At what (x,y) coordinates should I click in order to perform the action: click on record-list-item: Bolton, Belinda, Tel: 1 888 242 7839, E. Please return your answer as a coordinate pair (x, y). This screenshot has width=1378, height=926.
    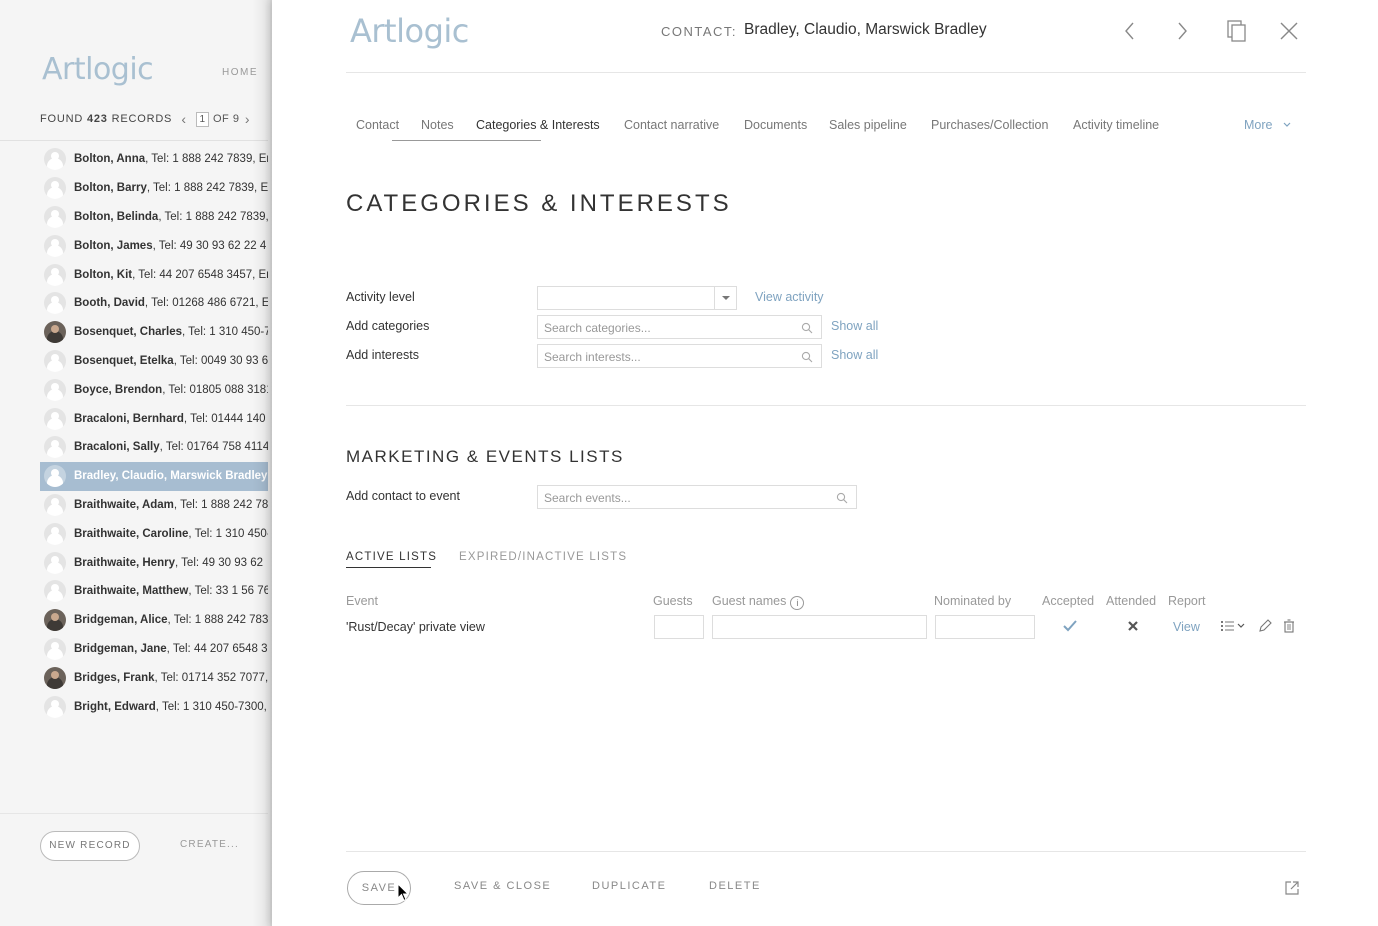
    Looking at the image, I should click on (154, 217).